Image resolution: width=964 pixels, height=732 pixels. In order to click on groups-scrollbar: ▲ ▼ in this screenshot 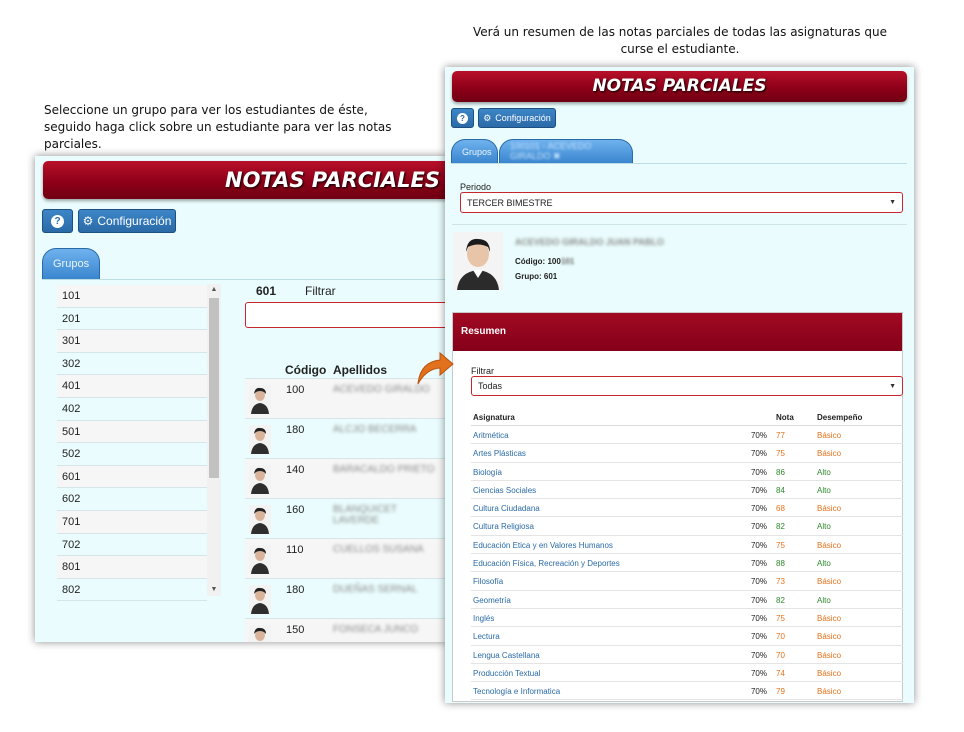, I will do `click(214, 440)`.